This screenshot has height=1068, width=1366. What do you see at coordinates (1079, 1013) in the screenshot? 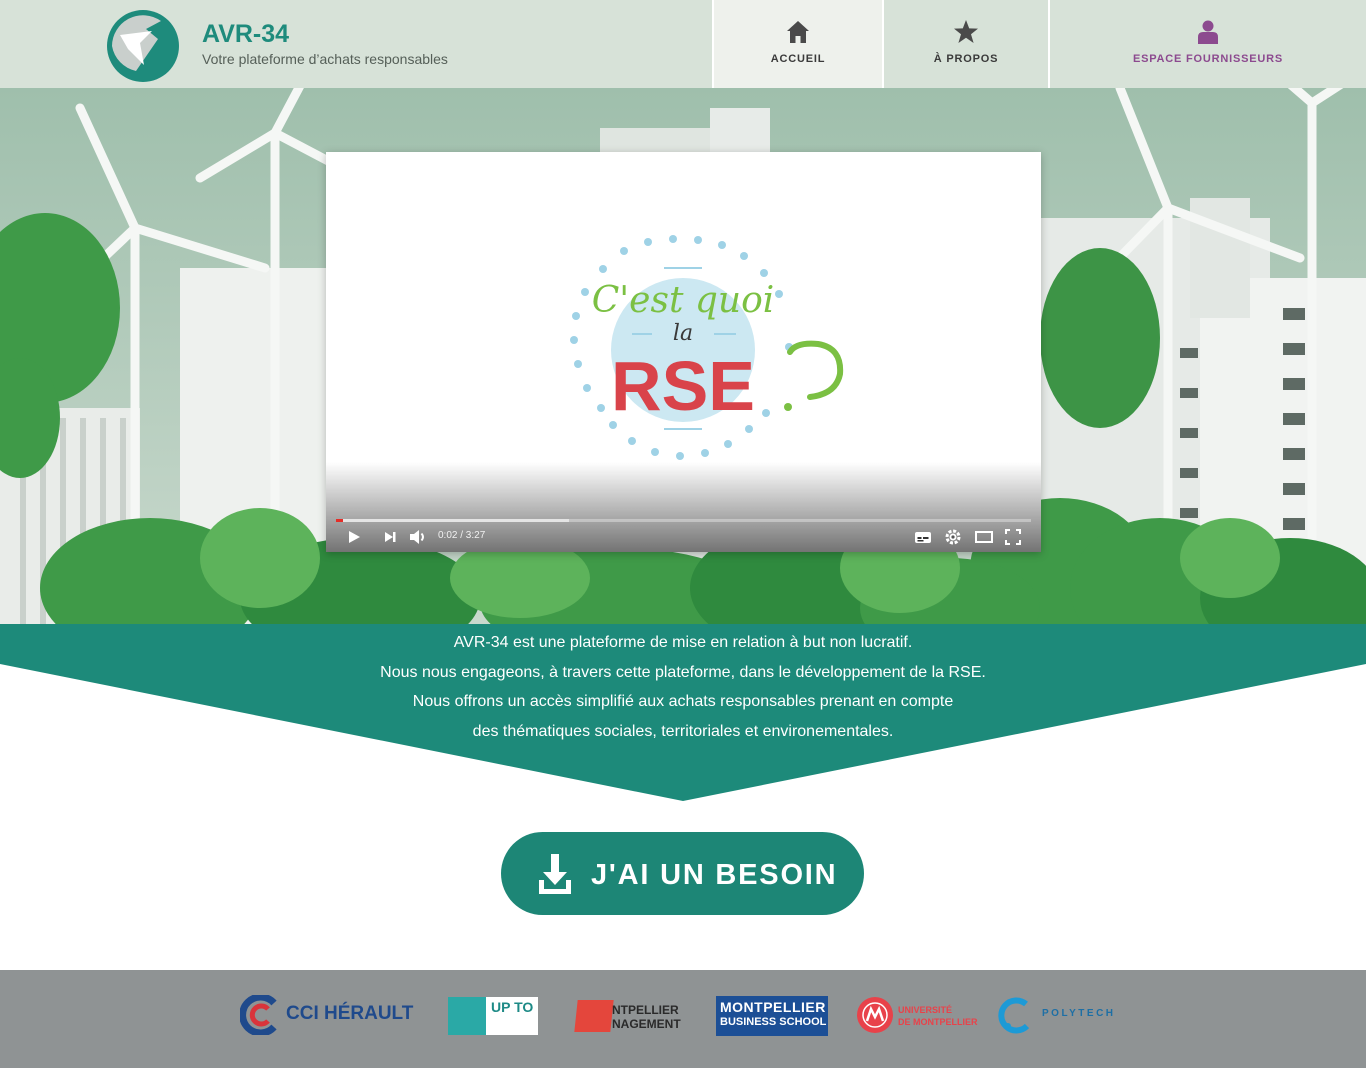
I see `partner-name: POLYTECH` at bounding box center [1079, 1013].